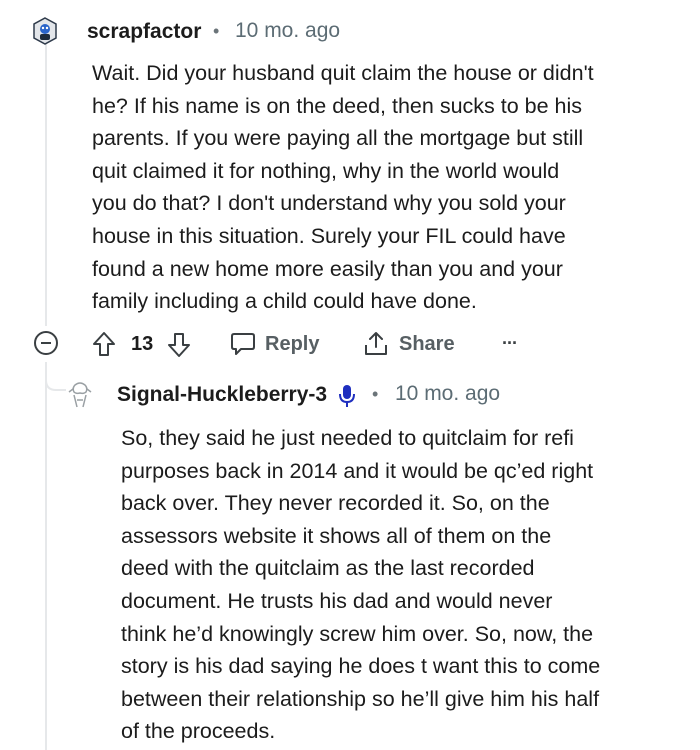  I want to click on share-button: Share, so click(409, 344).